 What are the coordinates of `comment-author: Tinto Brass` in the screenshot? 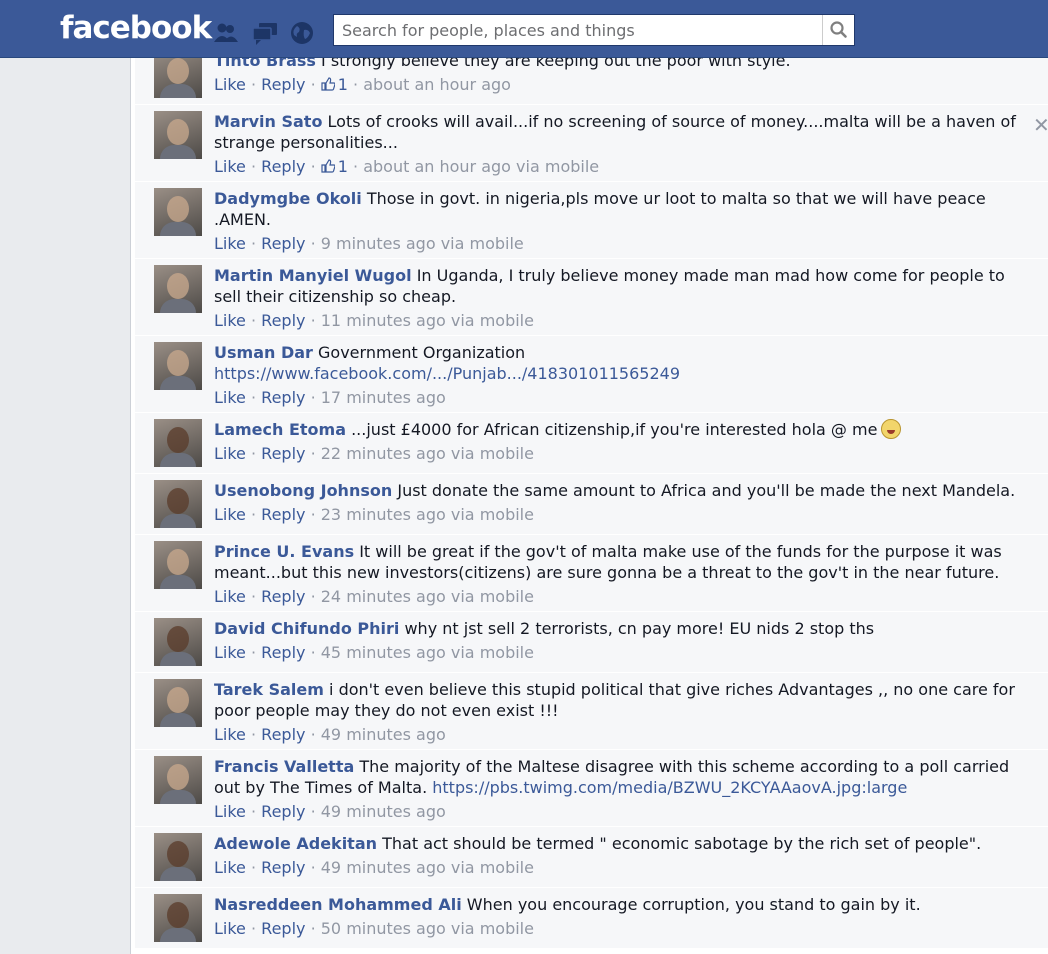 It's located at (265, 63).